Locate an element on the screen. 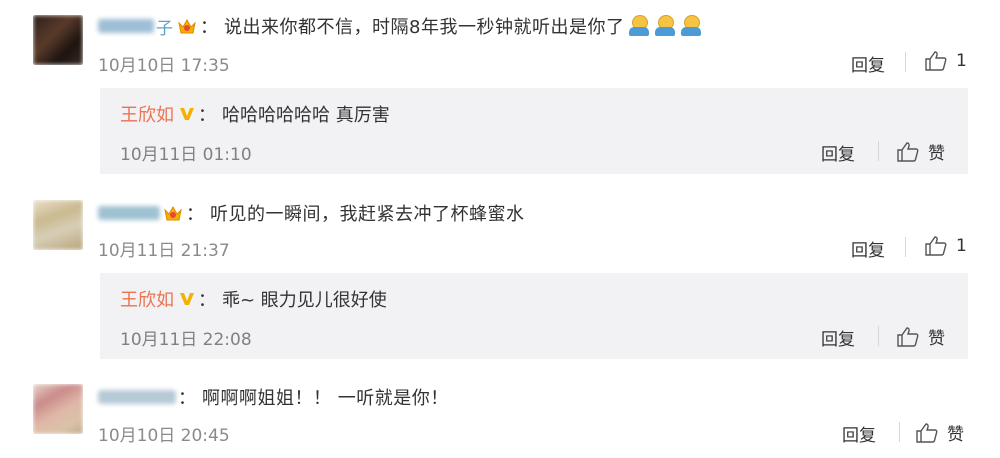 The height and width of the screenshot is (458, 1000). comment-text: 说出来你都不信，时隔8年我一秒钟就听出是你了 is located at coordinates (424, 27).